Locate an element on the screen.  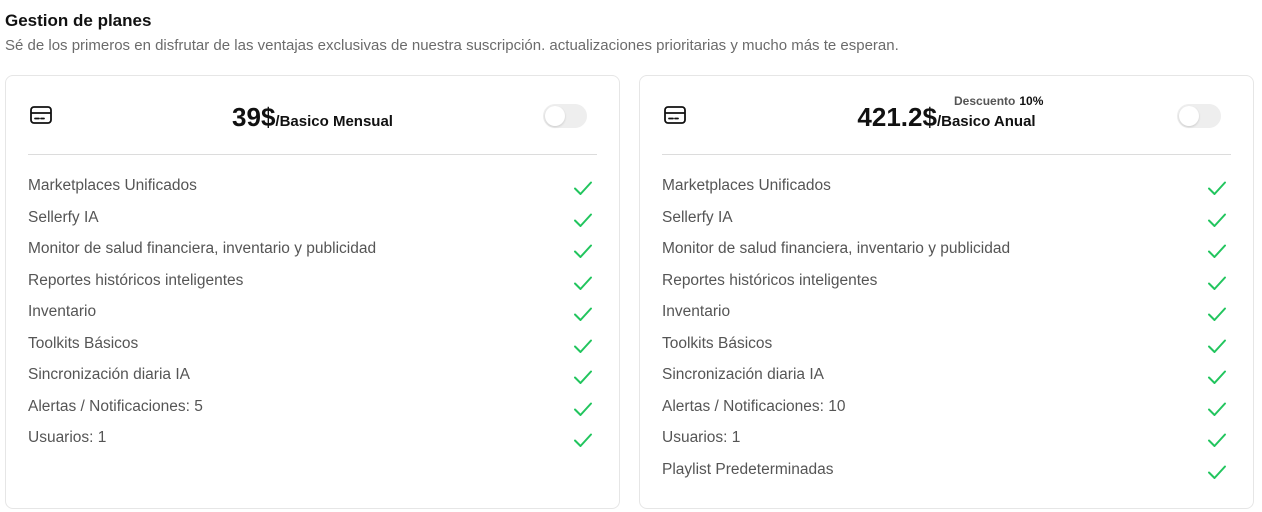
feature-label: Alertas / Notificaciones: 10 is located at coordinates (754, 406).